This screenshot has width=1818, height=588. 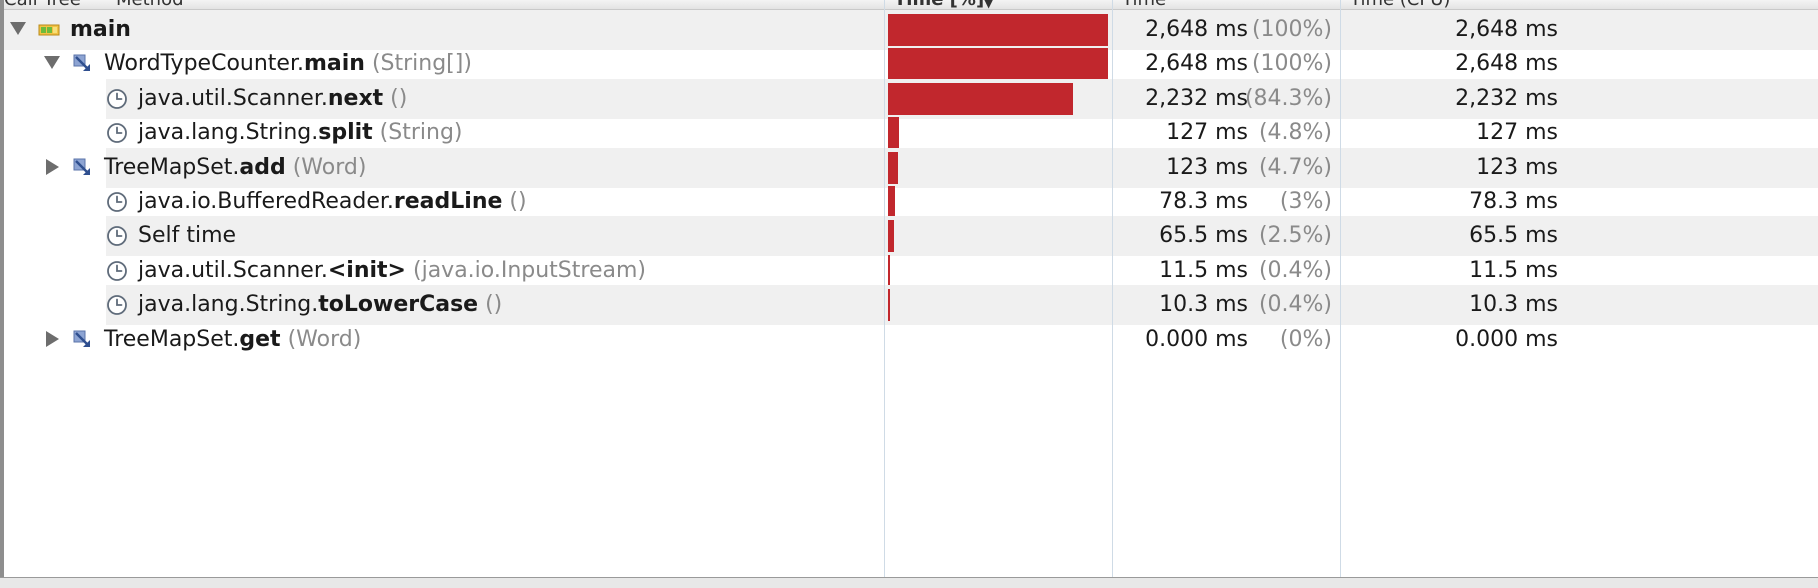 What do you see at coordinates (1207, 133) in the screenshot?
I see `time-value: 127 ms` at bounding box center [1207, 133].